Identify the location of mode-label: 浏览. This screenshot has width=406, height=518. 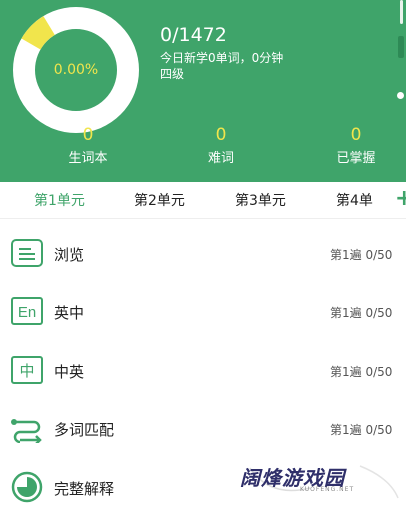
(69, 255).